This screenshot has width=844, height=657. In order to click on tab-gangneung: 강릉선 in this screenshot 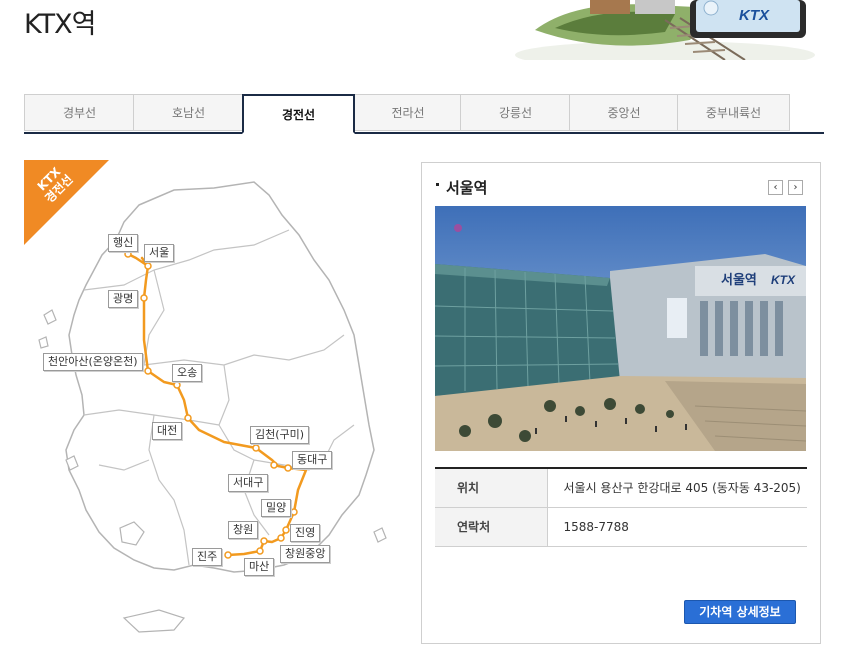, I will do `click(515, 112)`.